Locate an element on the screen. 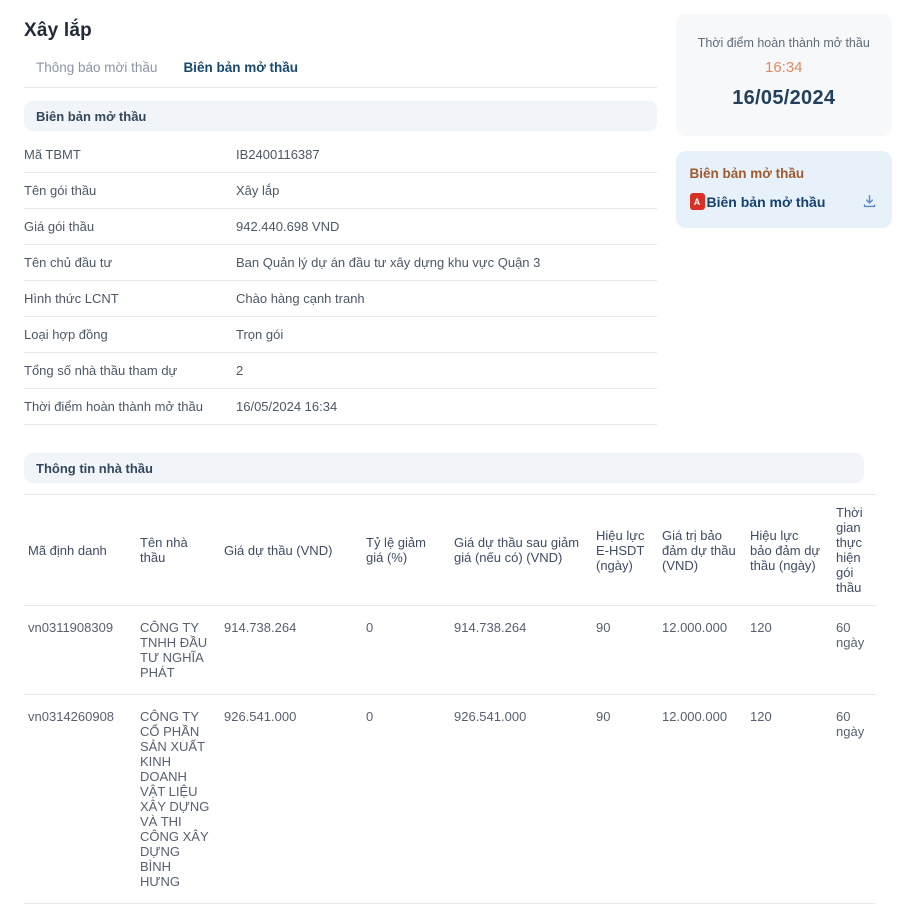 This screenshot has width=904, height=904. field-row: Hình thức LCNT Chào hàng cạnh tranh is located at coordinates (340, 299).